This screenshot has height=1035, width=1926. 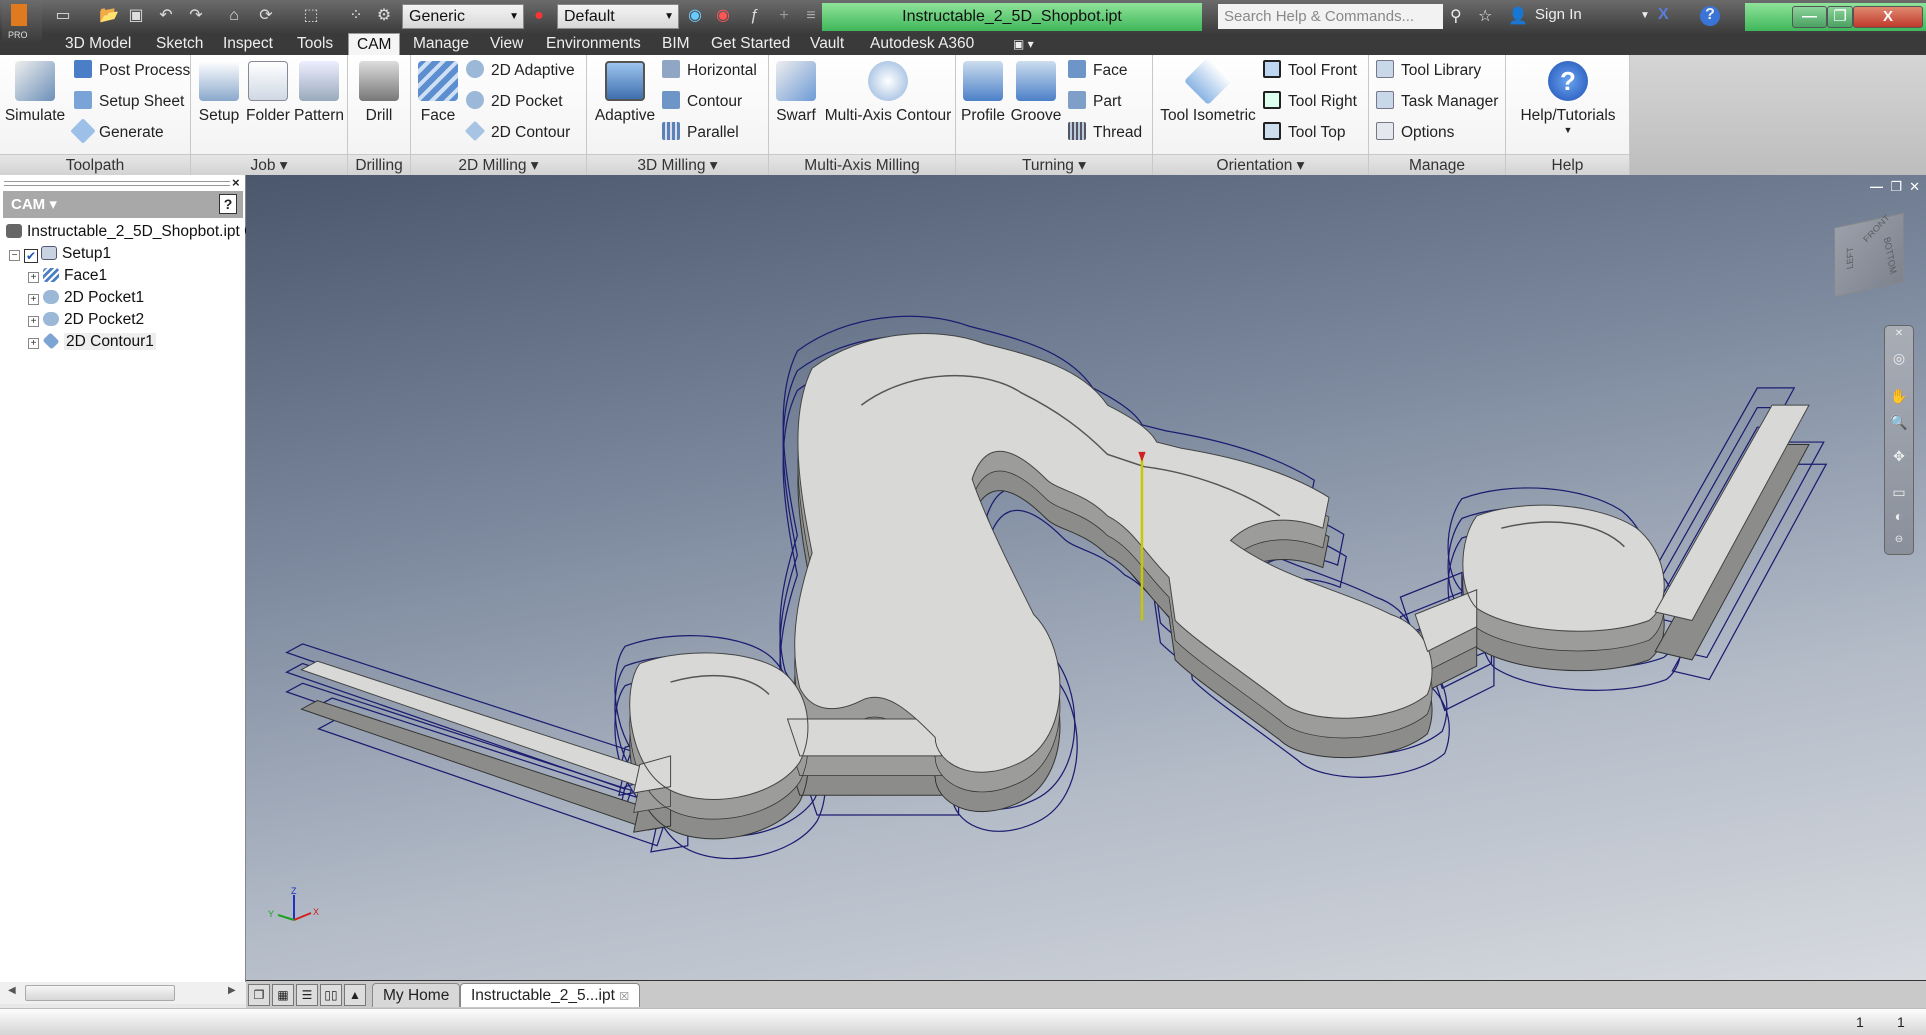 I want to click on panel-label-orientation: Orientation ▾, so click(x=1260, y=164).